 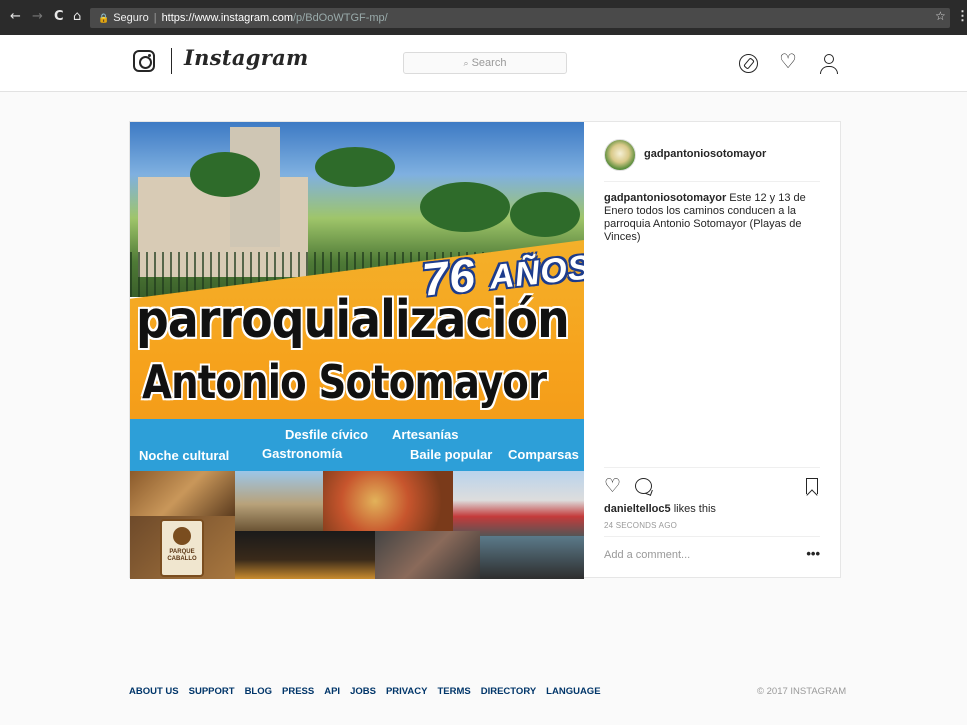 I want to click on footer-copyright: © 2017 INSTAGRAM, so click(x=802, y=691).